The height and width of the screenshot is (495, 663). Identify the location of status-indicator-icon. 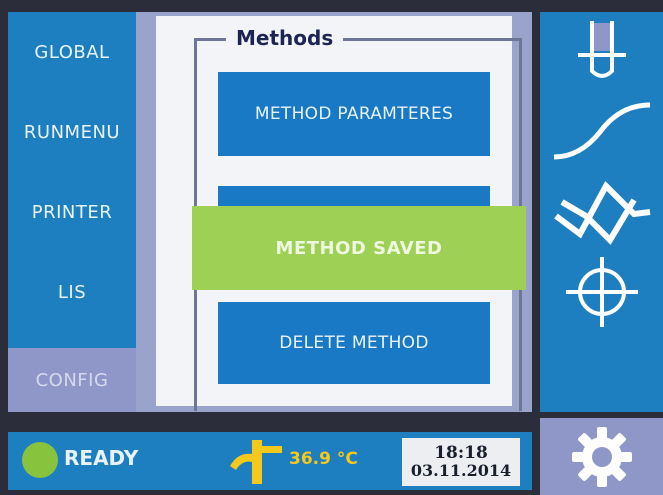
(40, 460).